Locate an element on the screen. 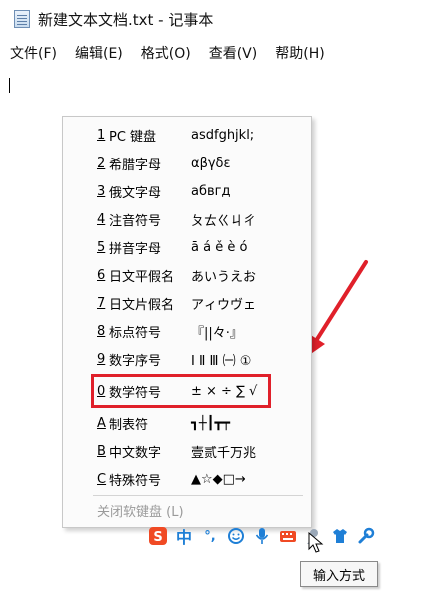  kb-item-sample: 『||々·』 is located at coordinates (217, 333).